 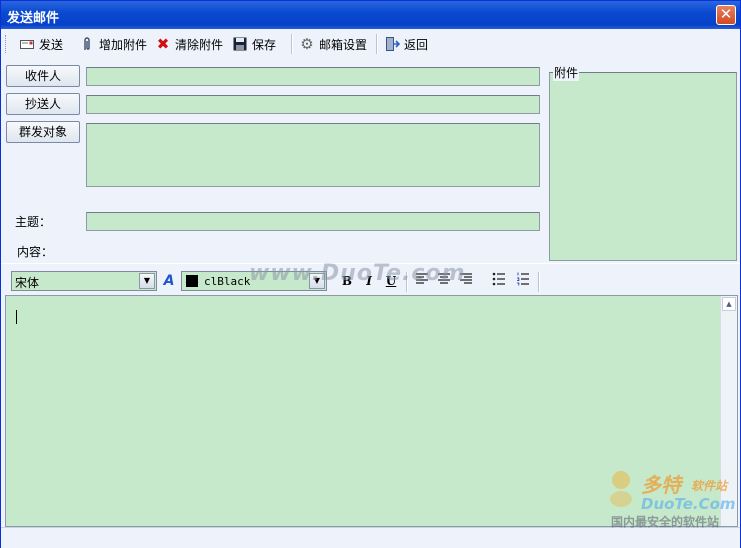 What do you see at coordinates (370, 537) in the screenshot?
I see `status-bar` at bounding box center [370, 537].